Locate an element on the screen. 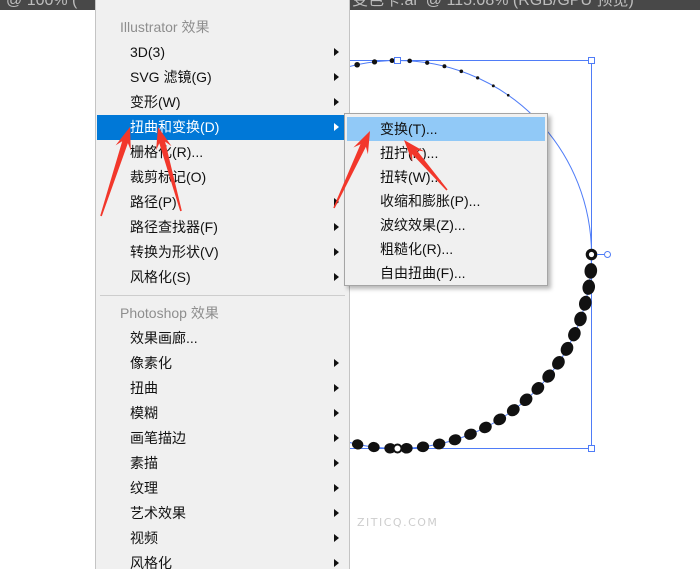 The height and width of the screenshot is (569, 700). menu-separator is located at coordinates (222, 295).